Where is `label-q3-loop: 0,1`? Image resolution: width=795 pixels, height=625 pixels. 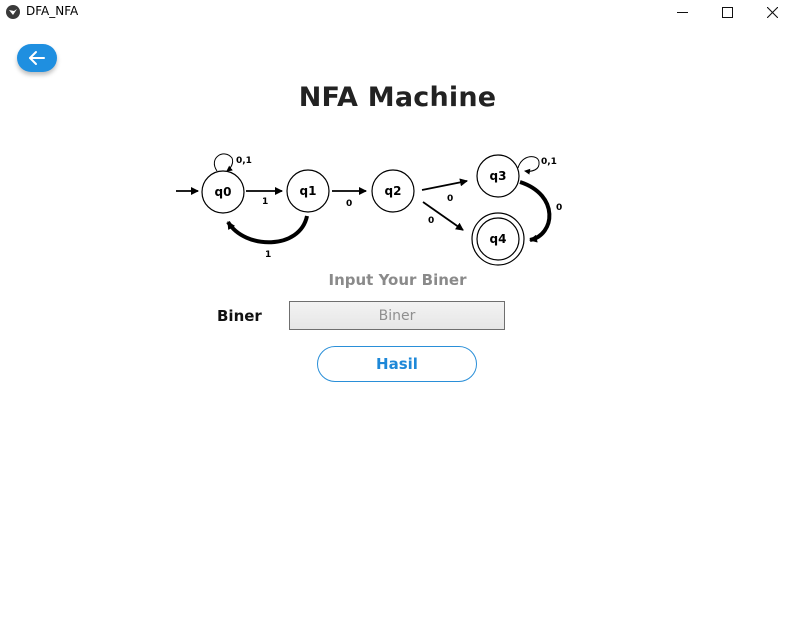
label-q3-loop: 0,1 is located at coordinates (549, 162).